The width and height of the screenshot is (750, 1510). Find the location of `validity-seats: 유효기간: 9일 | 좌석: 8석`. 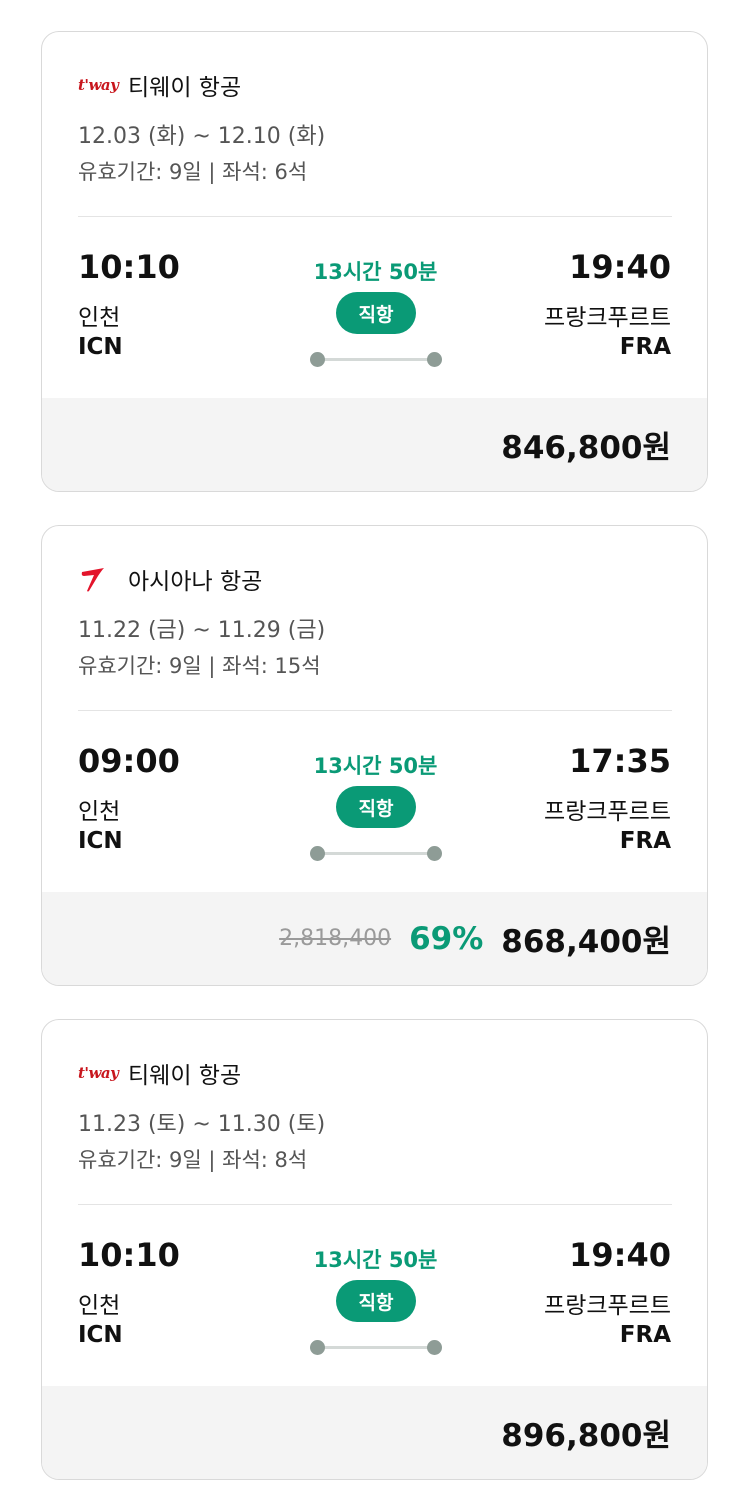

validity-seats: 유효기간: 9일 | 좌석: 8석 is located at coordinates (193, 1160).